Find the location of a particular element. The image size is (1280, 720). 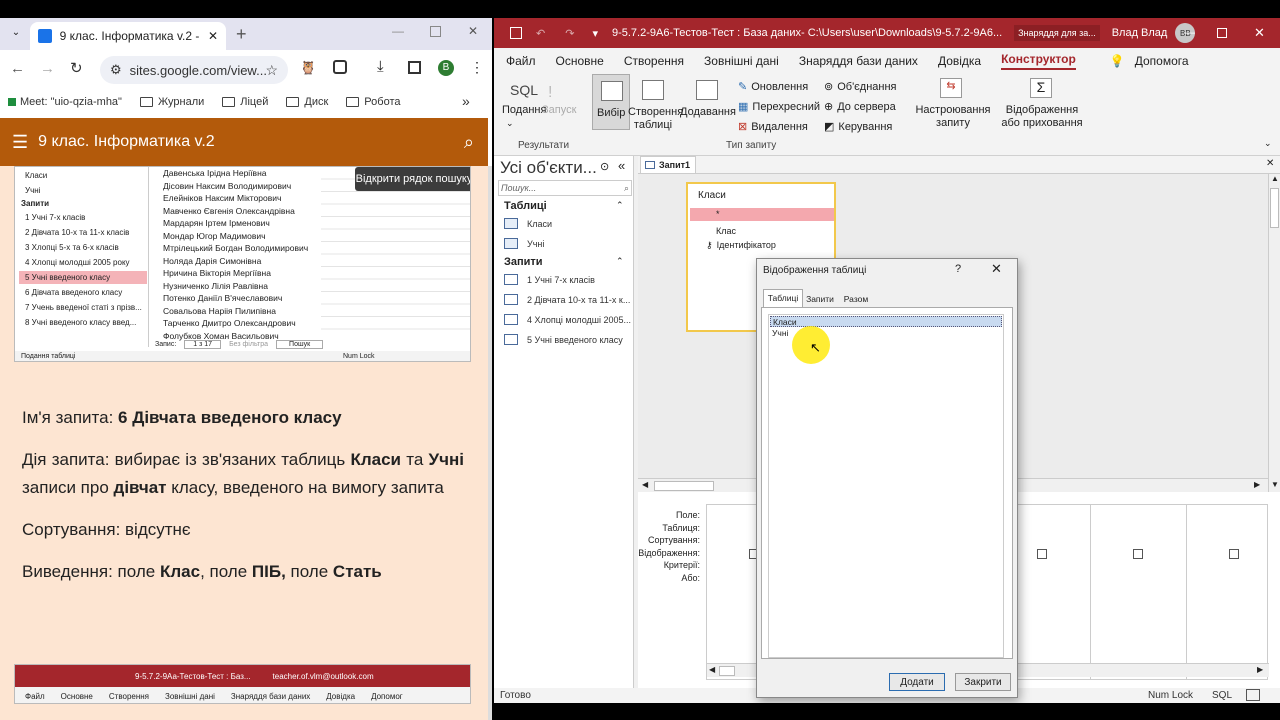

browser-tab: 9 клас. Інформатика v.2 - 5.7.2 ✕ is located at coordinates (128, 36).